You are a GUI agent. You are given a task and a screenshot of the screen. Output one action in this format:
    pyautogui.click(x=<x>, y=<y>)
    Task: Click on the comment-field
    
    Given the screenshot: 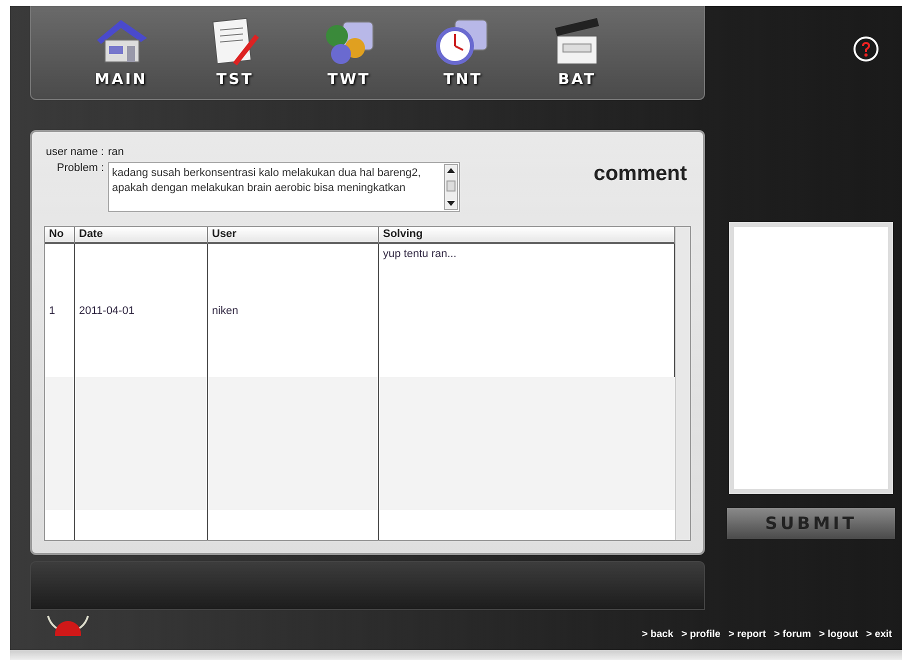 What is the action you would take?
    pyautogui.click(x=811, y=358)
    